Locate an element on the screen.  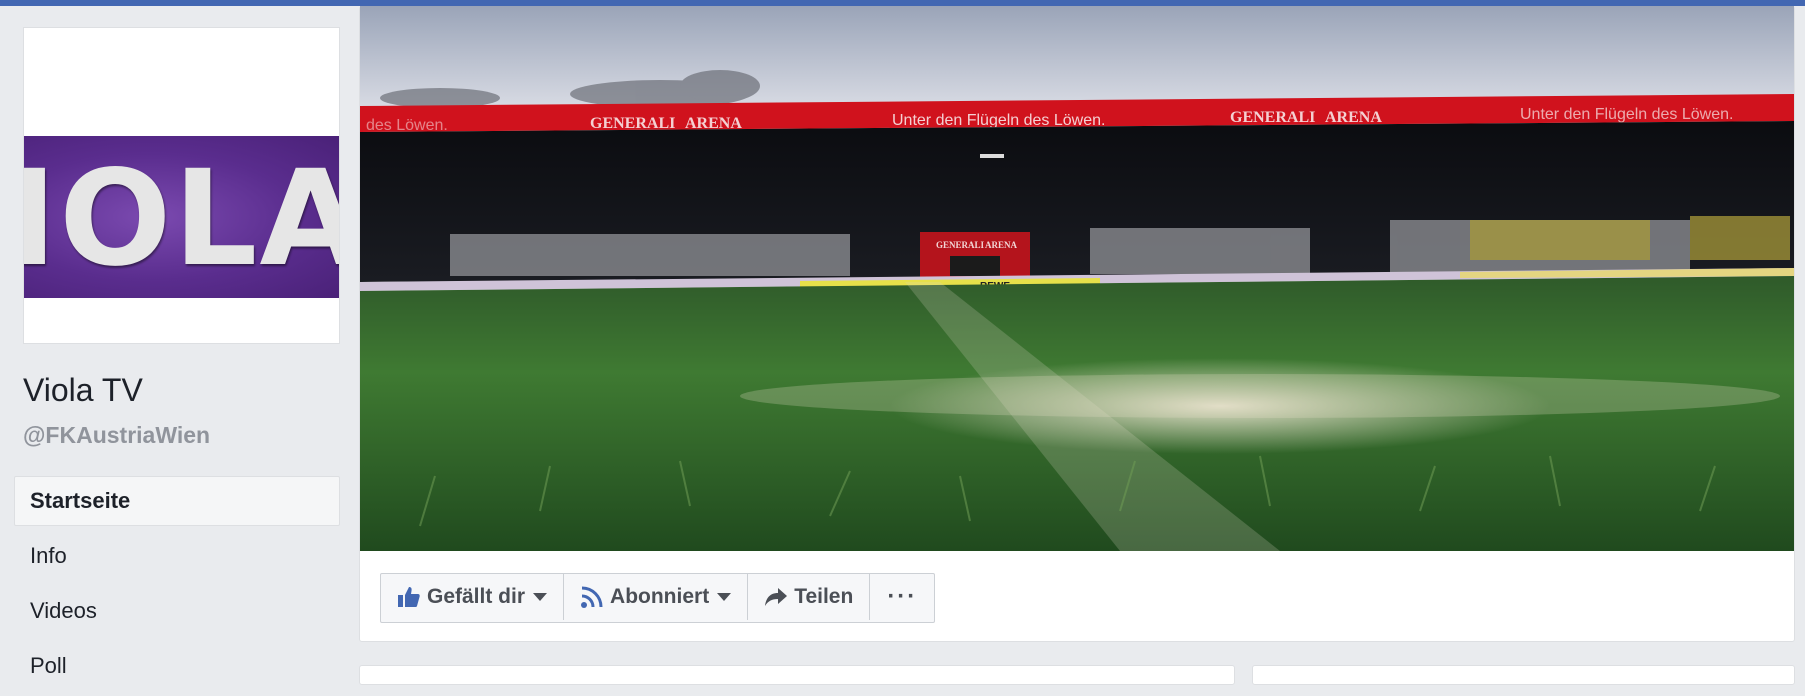
profile-logo-text: IOLA is located at coordinates (181, 219).